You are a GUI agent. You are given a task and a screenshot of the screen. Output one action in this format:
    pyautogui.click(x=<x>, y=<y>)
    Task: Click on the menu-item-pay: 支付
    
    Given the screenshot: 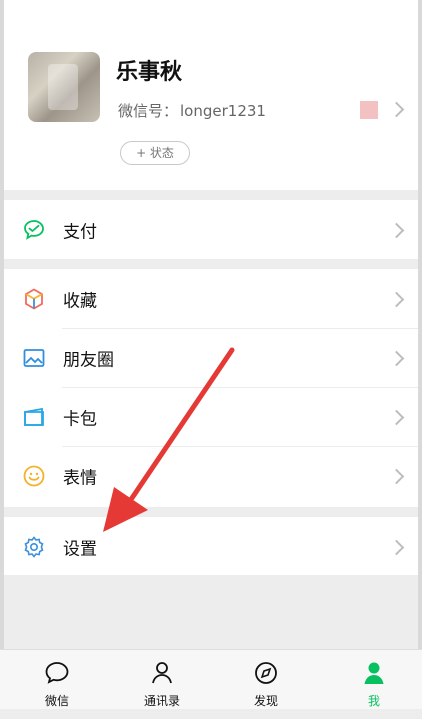 What is the action you would take?
    pyautogui.click(x=211, y=229)
    